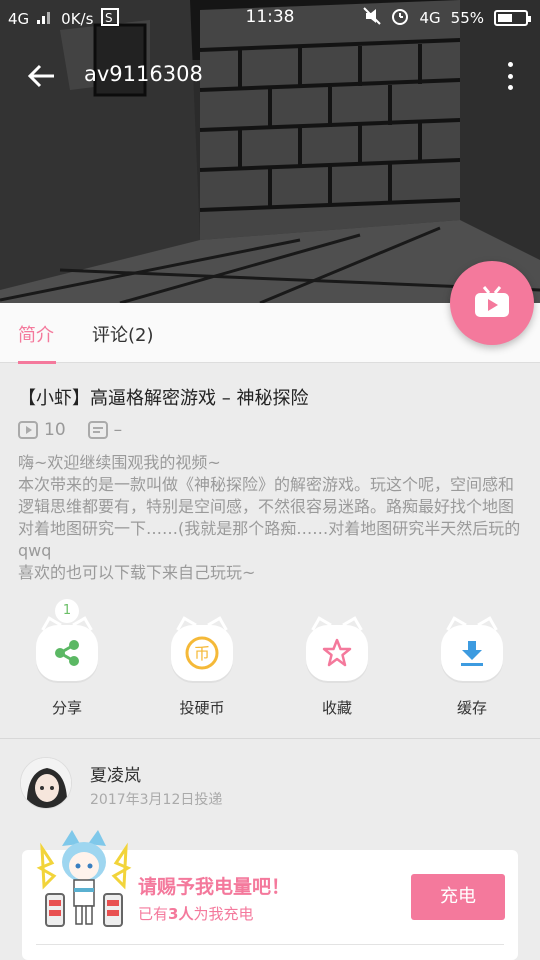 The width and height of the screenshot is (540, 960). Describe the element at coordinates (181, 914) in the screenshot. I see `charge-count: 3人` at that location.